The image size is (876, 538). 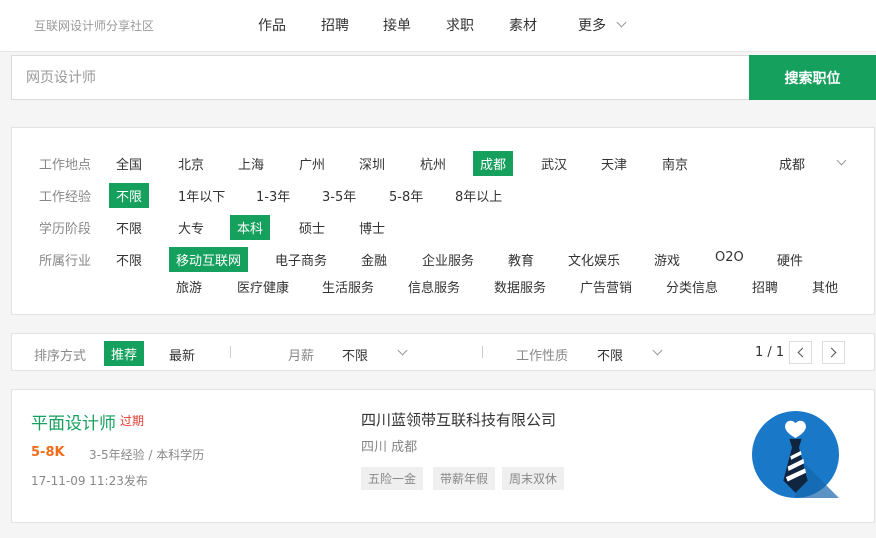 I want to click on education-option: 不限, so click(x=129, y=227).